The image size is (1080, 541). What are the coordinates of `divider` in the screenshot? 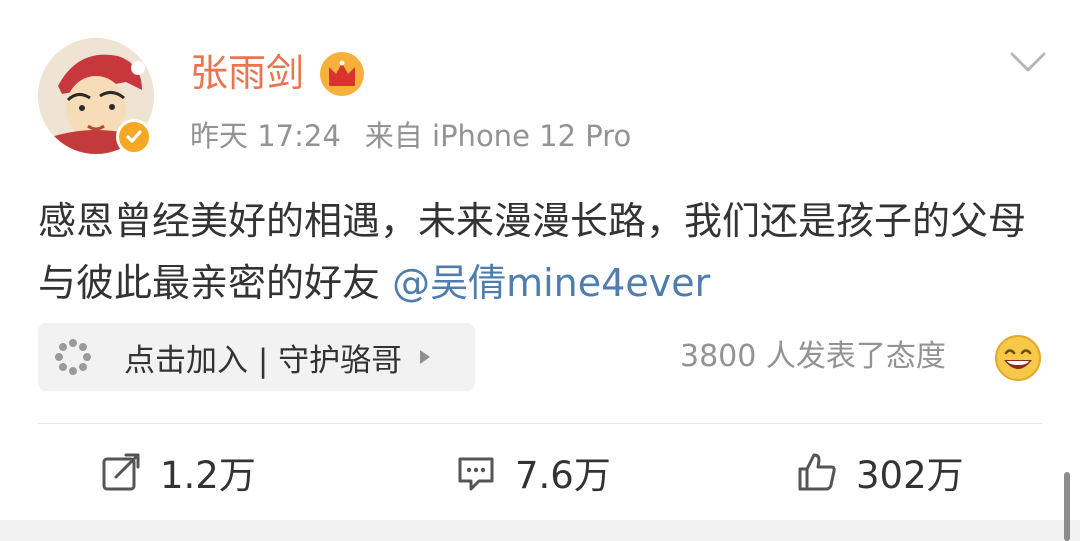 It's located at (540, 423).